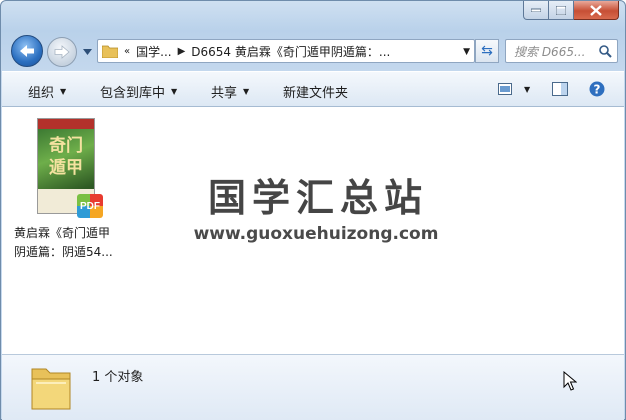 This screenshot has height=420, width=626. I want to click on refresh-icon: ⇆, so click(487, 51).